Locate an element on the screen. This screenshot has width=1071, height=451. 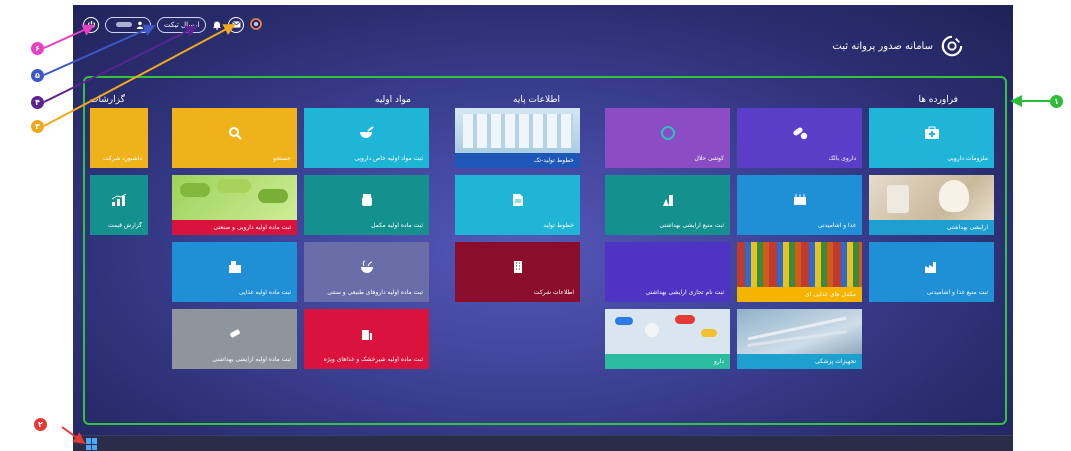
formula-can-icon is located at coordinates (366, 335).